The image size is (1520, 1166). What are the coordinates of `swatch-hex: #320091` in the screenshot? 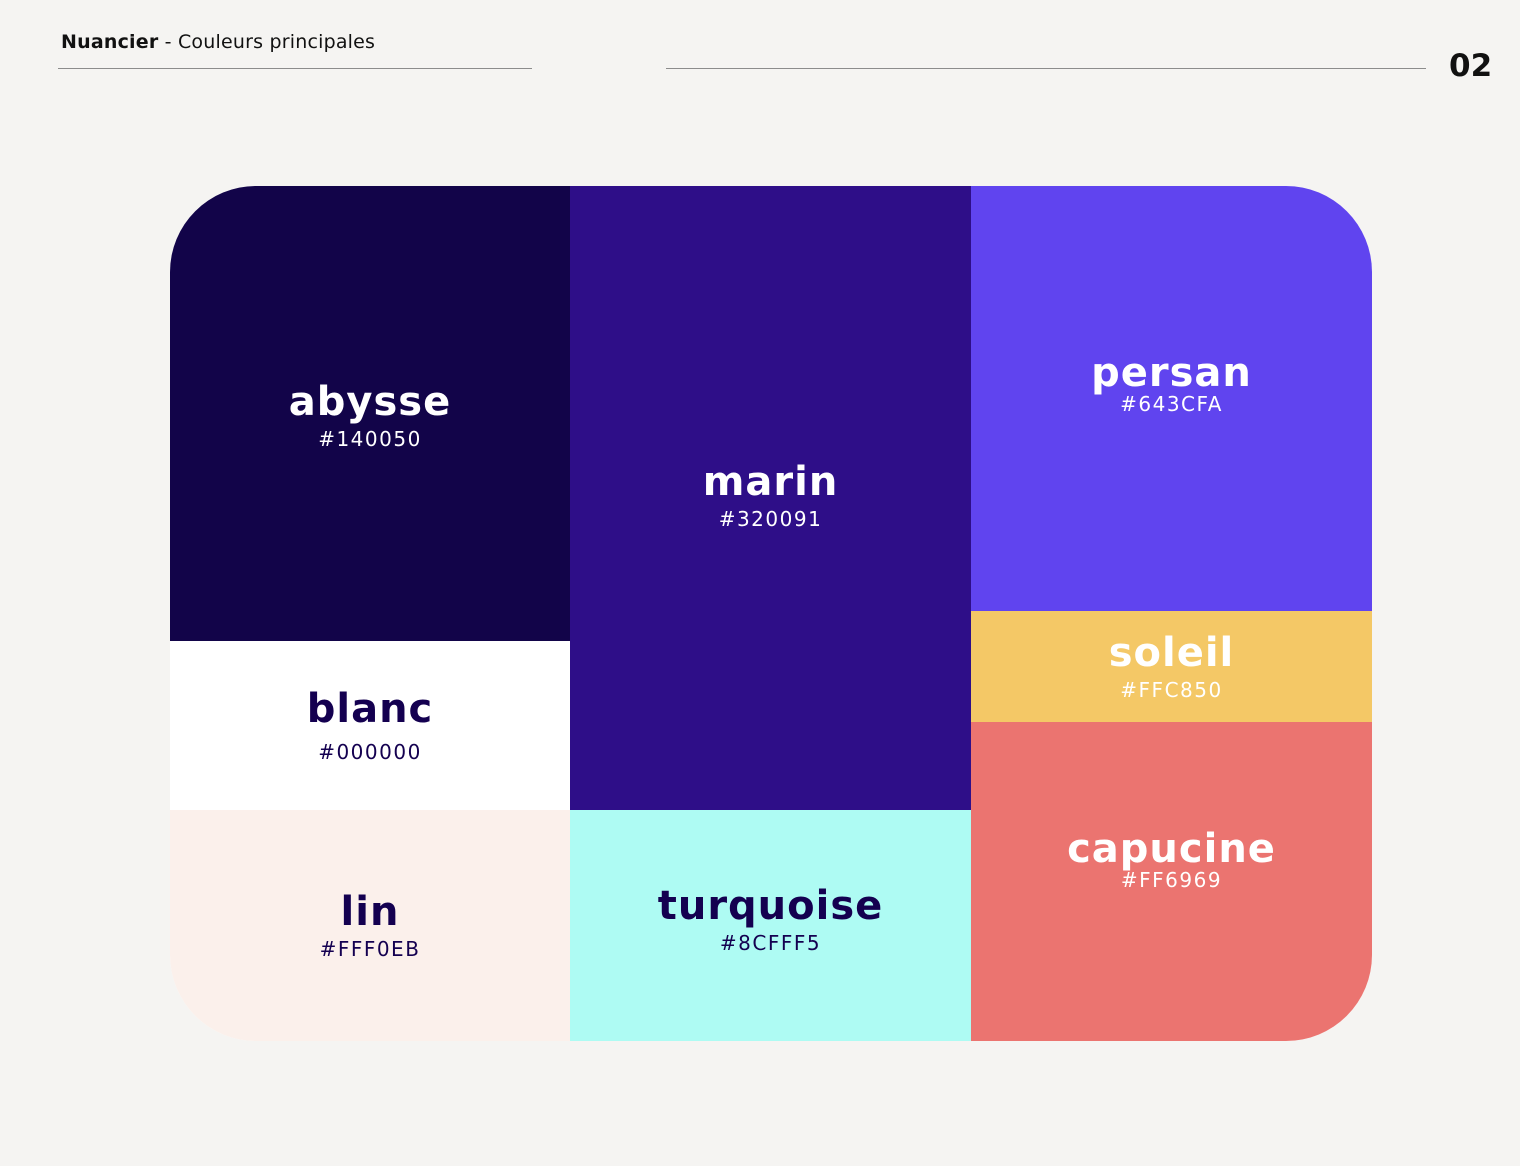 It's located at (770, 519).